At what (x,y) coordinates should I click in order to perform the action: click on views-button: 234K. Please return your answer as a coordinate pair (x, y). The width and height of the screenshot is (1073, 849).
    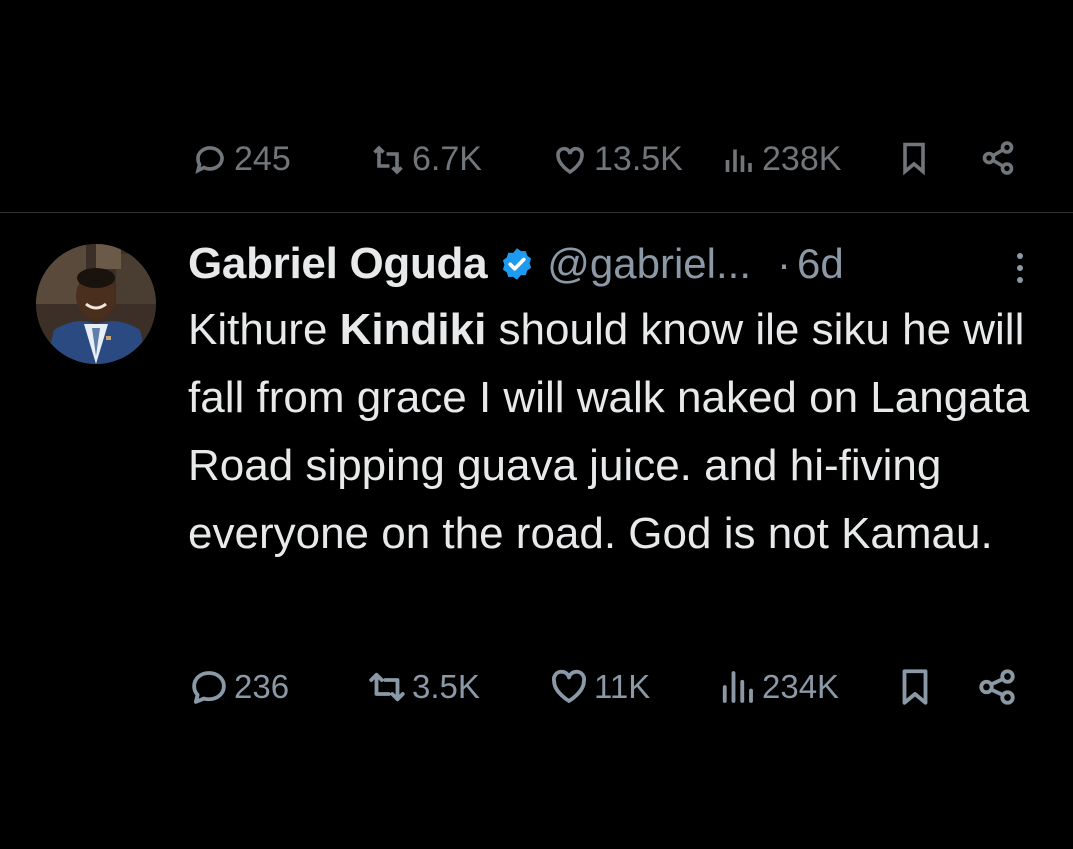
    Looking at the image, I should click on (777, 687).